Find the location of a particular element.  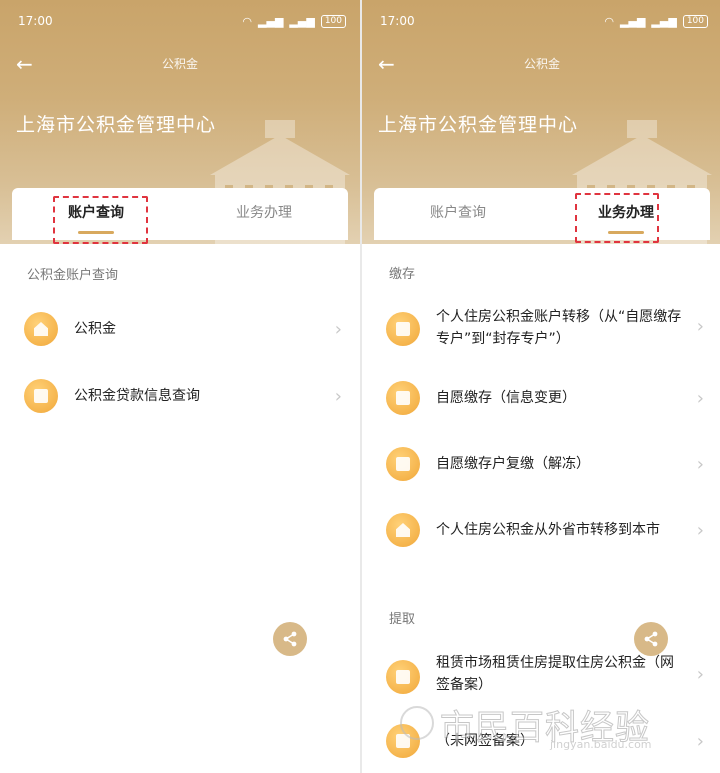

watermark-url: jingyan.baidu.com is located at coordinates (601, 744).